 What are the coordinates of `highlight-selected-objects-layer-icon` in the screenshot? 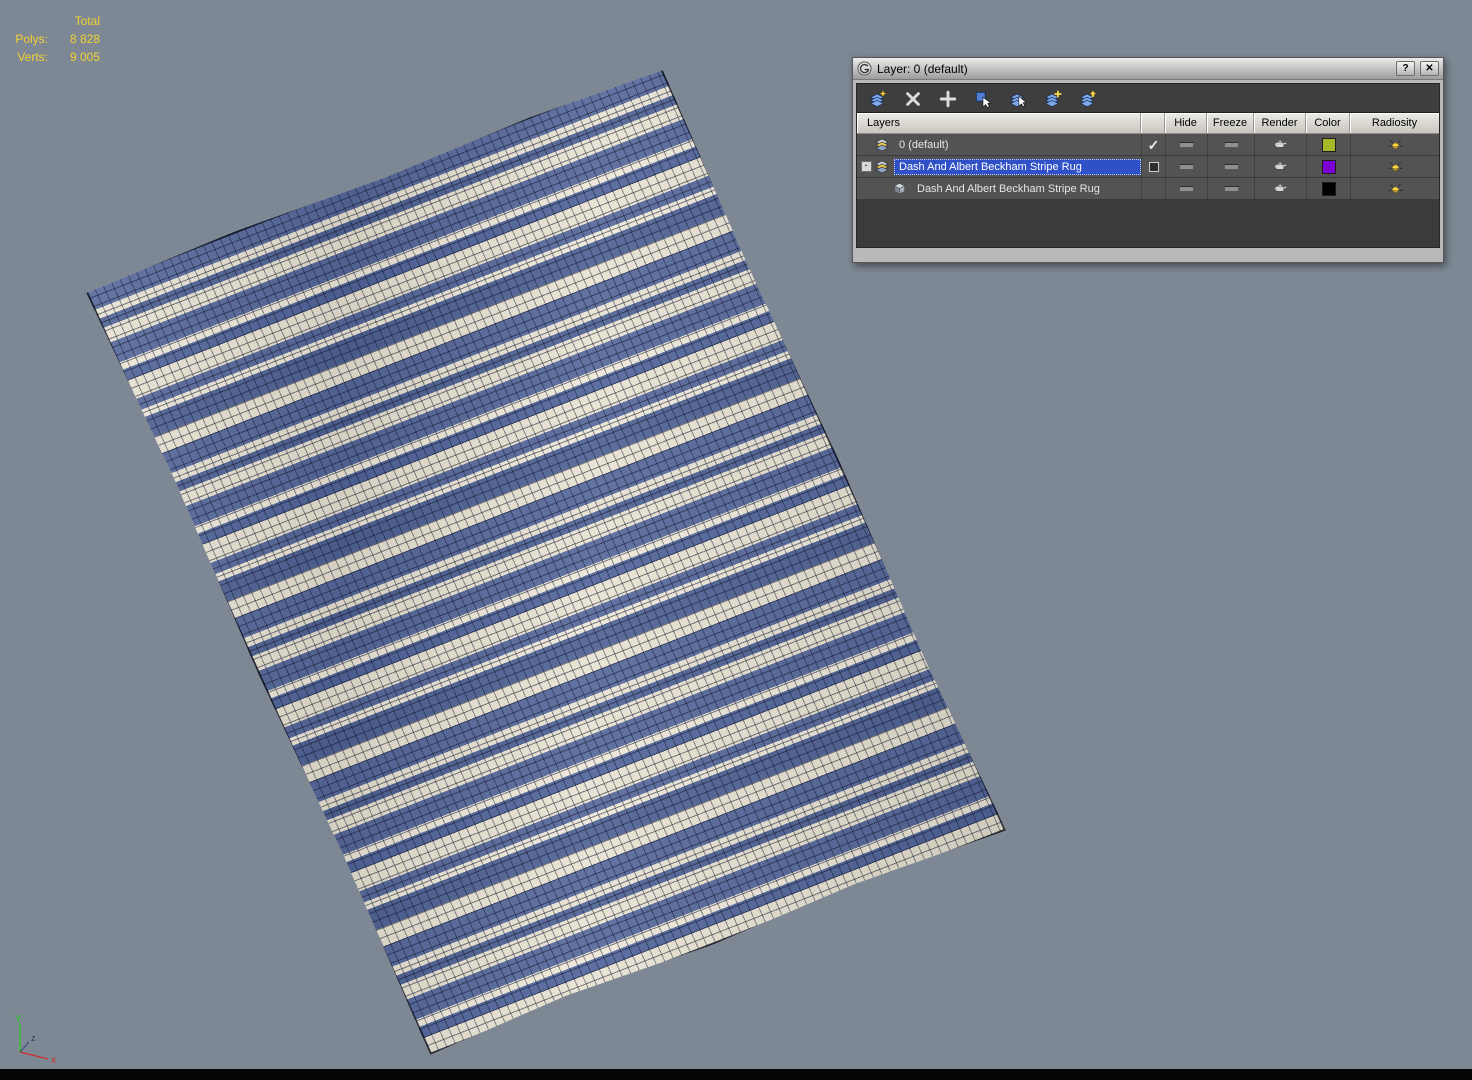 It's located at (1018, 99).